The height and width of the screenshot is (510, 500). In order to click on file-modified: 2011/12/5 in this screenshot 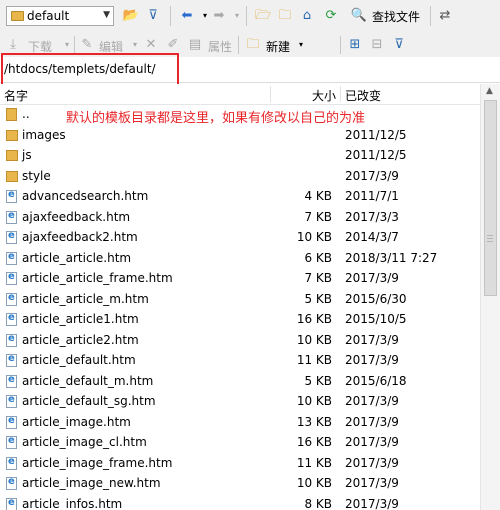, I will do `click(376, 155)`.